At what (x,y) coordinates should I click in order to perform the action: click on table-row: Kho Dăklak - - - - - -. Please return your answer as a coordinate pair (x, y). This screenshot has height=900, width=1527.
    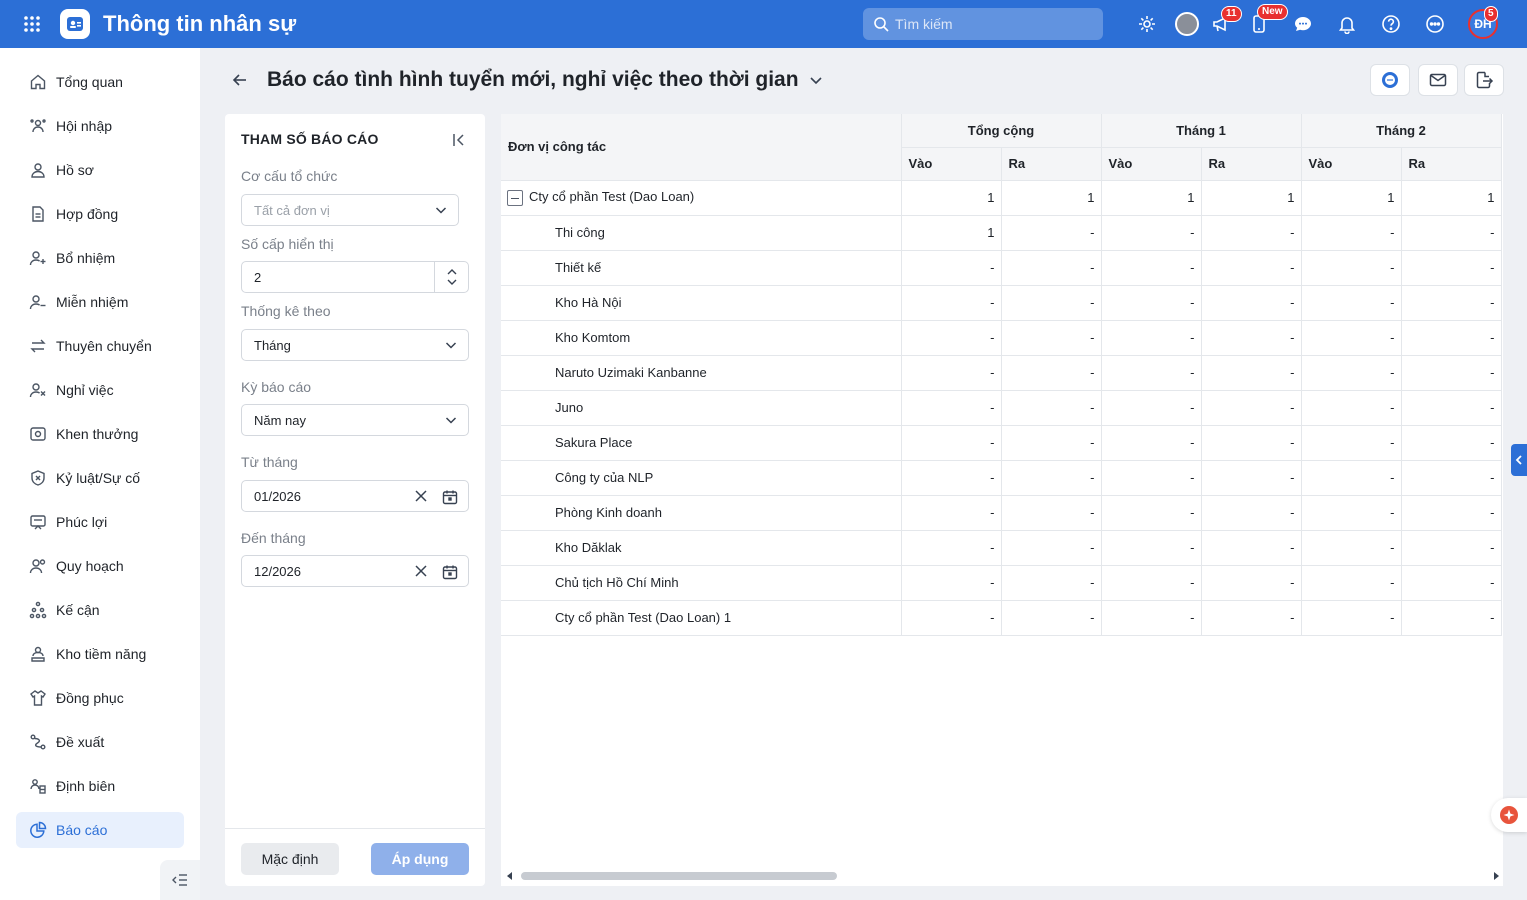
    Looking at the image, I should click on (1001, 548).